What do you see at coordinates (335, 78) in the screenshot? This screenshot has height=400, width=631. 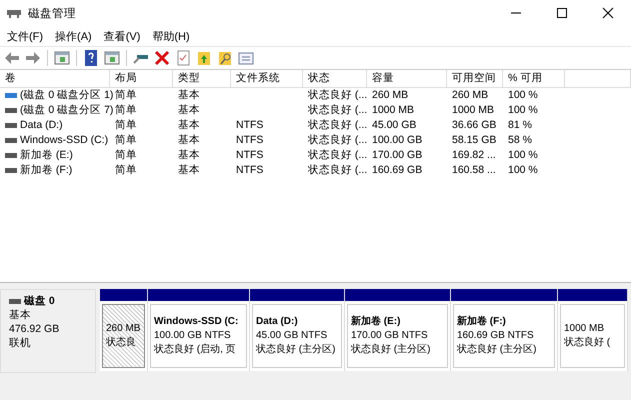 I see `column-header: 状态` at bounding box center [335, 78].